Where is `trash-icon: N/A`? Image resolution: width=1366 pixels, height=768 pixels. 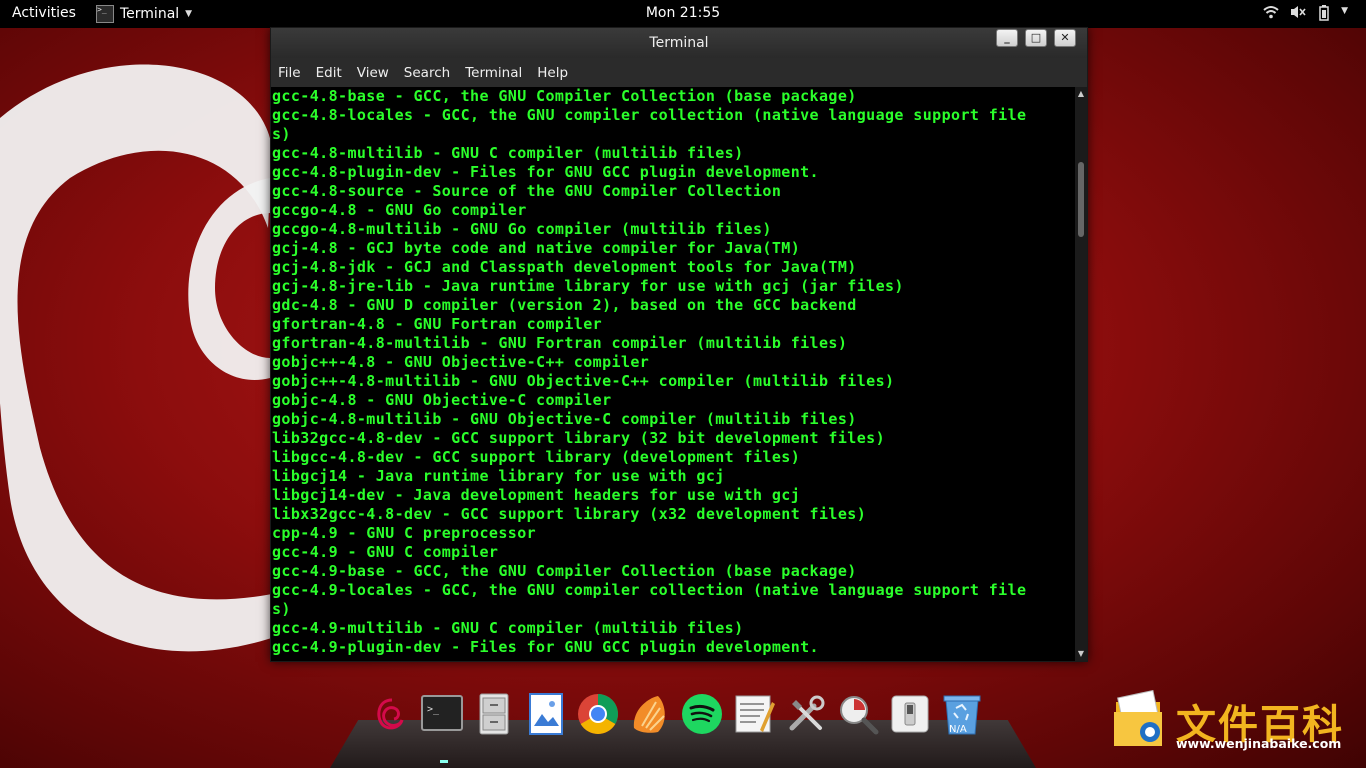 trash-icon: N/A is located at coordinates (962, 714).